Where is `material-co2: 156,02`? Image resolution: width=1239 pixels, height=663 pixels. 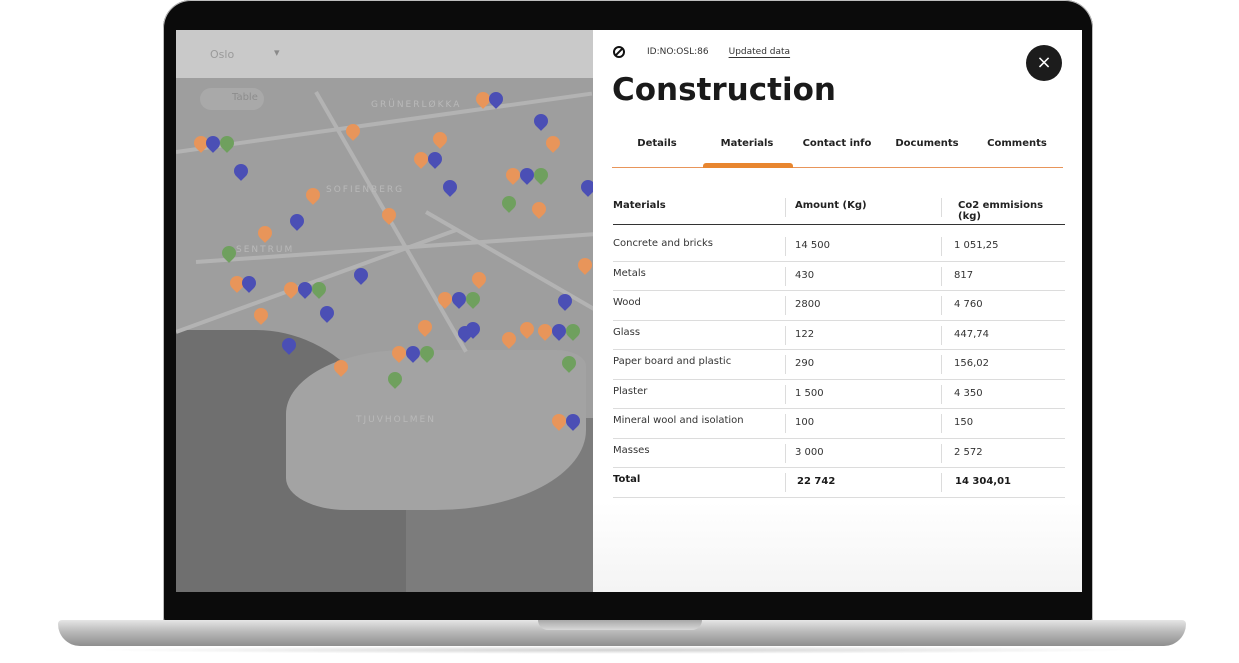
material-co2: 156,02 is located at coordinates (971, 363).